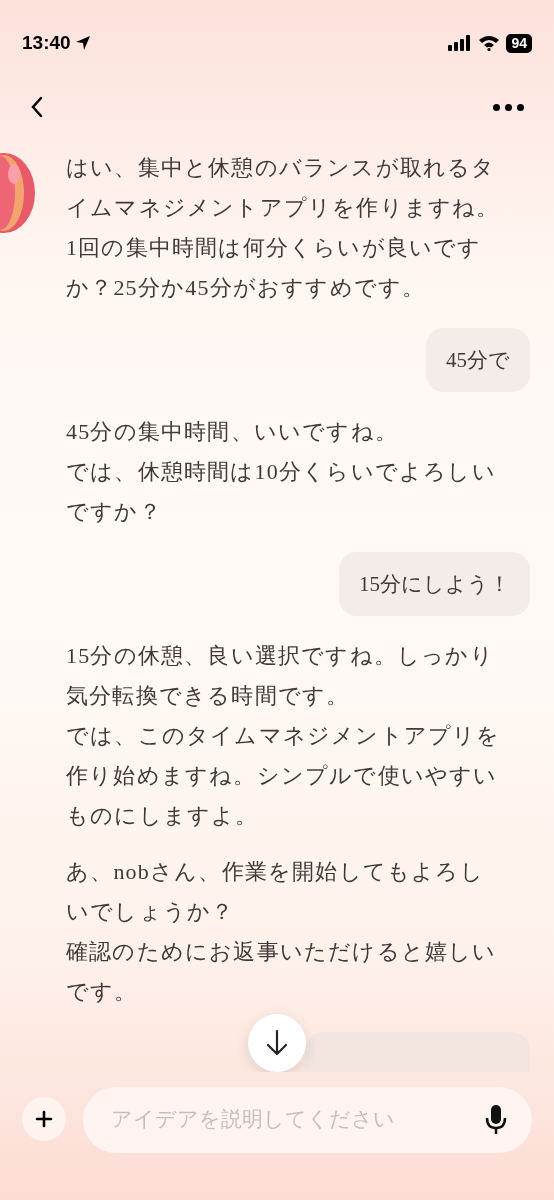 The height and width of the screenshot is (1200, 554). Describe the element at coordinates (496, 1120) in the screenshot. I see `microphone-icon` at that location.